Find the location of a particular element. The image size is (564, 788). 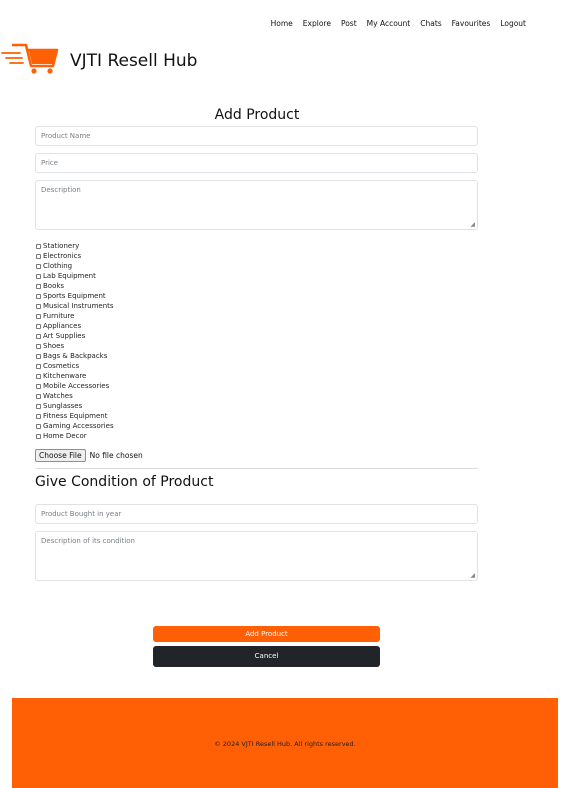

nav-home-link: Home is located at coordinates (282, 23).